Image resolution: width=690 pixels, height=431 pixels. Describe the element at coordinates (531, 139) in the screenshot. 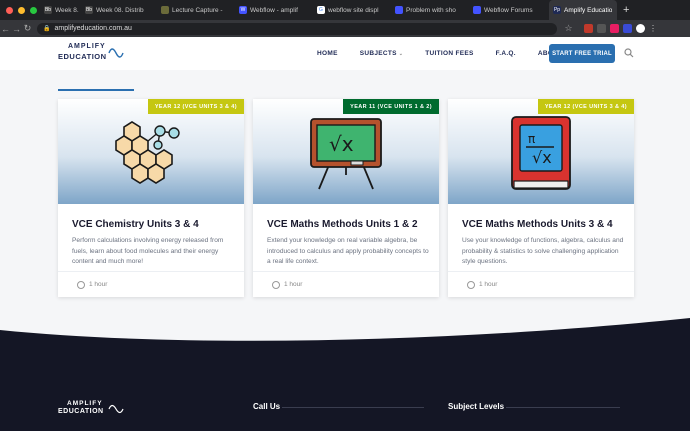

I see `svg-text: π` at that location.